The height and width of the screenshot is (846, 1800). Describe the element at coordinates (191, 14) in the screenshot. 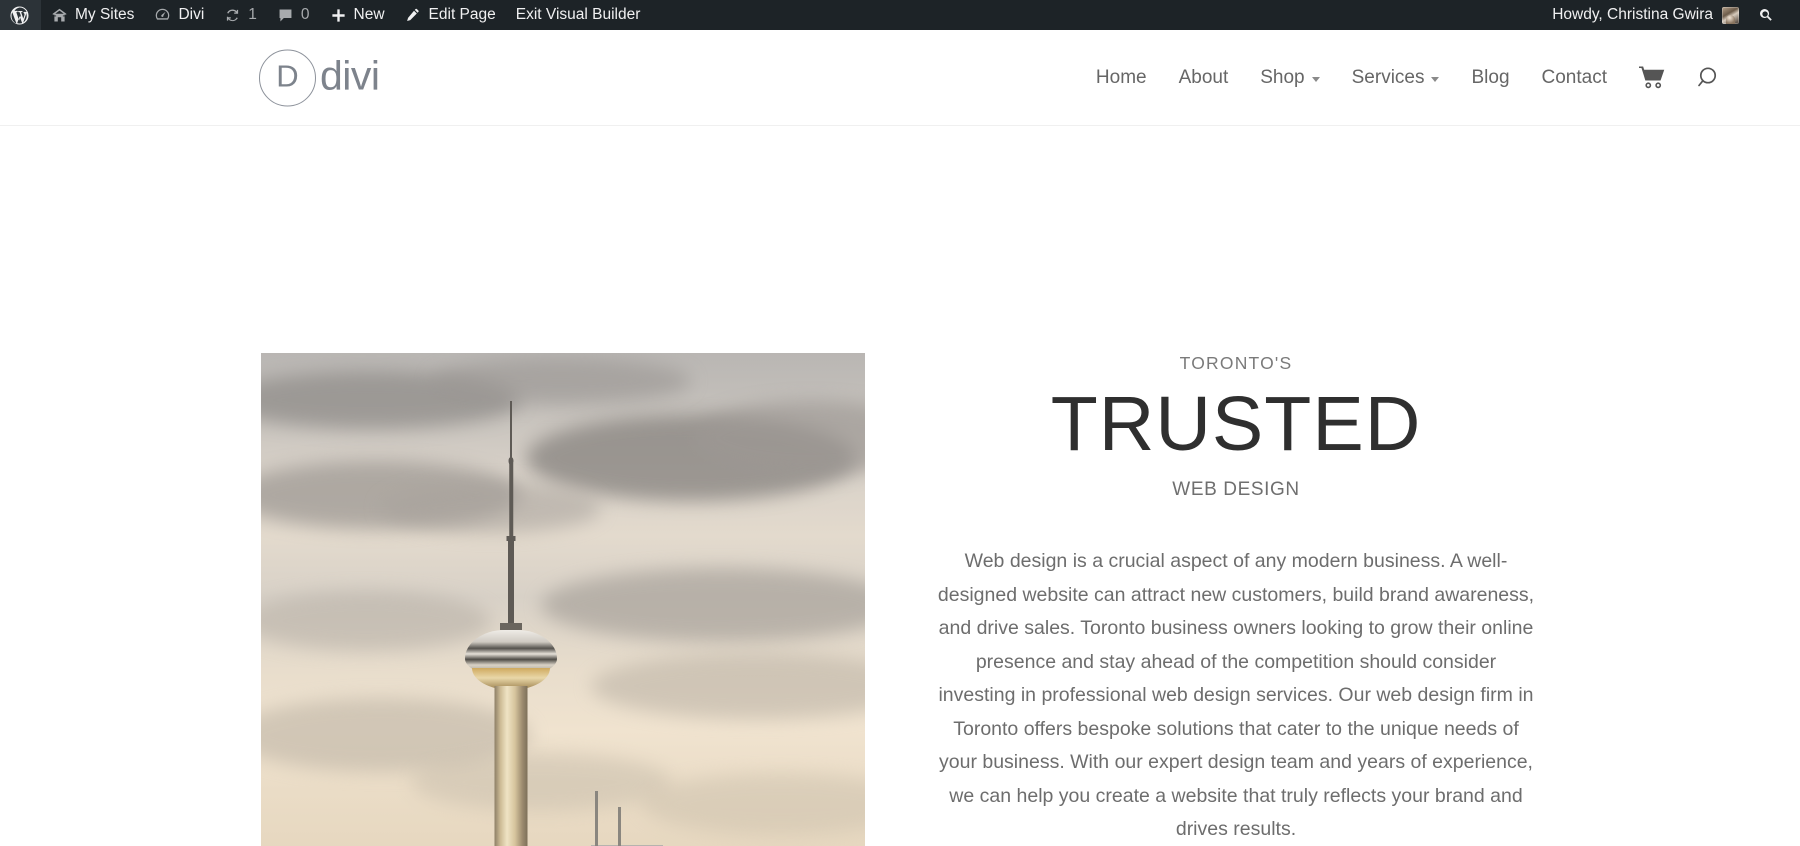

I see `admin-bar-site-name-label: Divi` at that location.